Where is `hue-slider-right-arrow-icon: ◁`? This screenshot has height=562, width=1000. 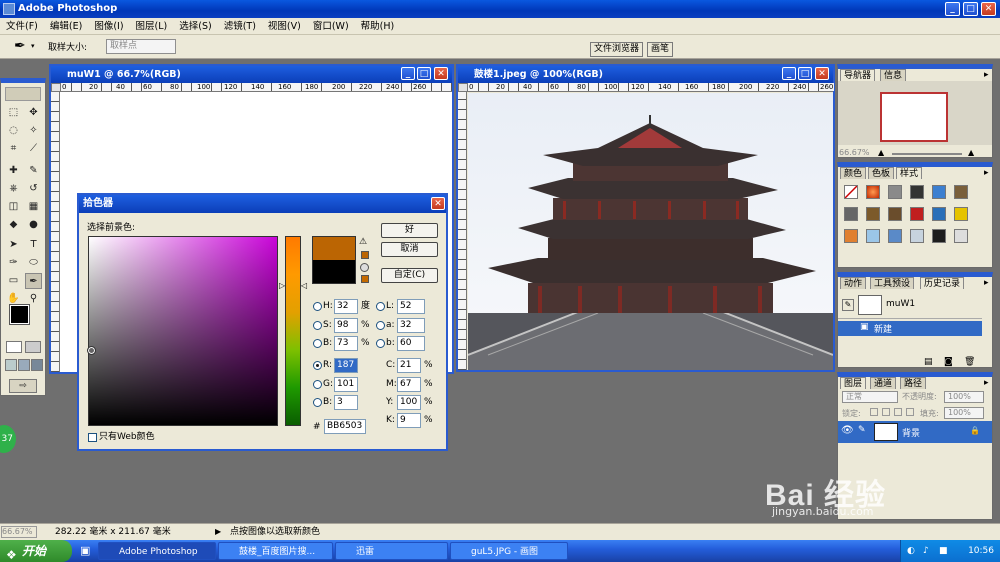
hue-slider-right-arrow-icon: ◁ is located at coordinates (304, 285).